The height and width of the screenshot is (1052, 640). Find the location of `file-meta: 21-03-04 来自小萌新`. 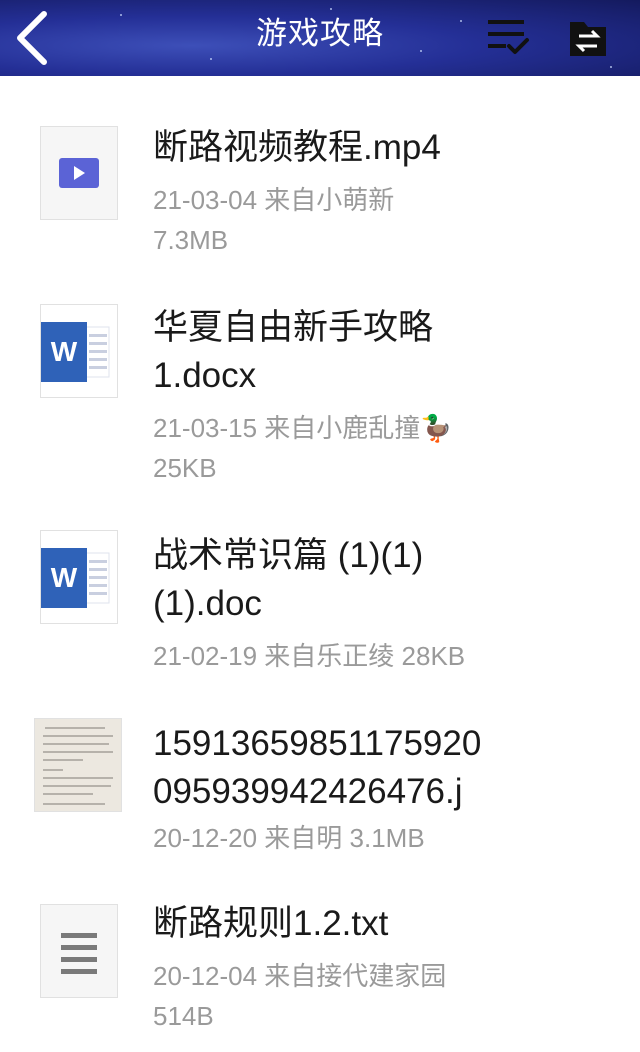

file-meta: 21-03-04 来自小萌新 is located at coordinates (274, 200).